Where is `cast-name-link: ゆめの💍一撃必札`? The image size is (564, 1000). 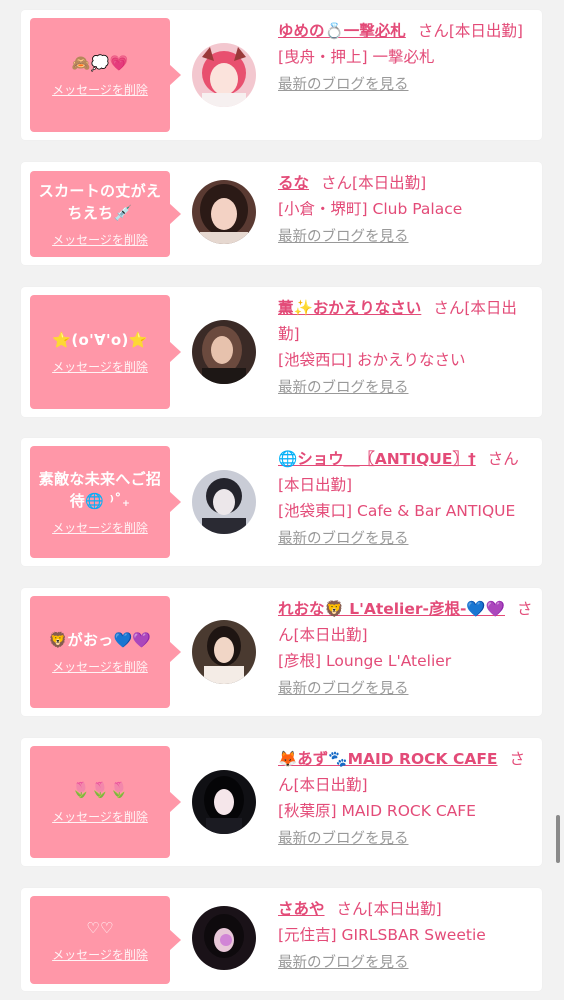 cast-name-link: ゆめの💍一撃必札 is located at coordinates (342, 31).